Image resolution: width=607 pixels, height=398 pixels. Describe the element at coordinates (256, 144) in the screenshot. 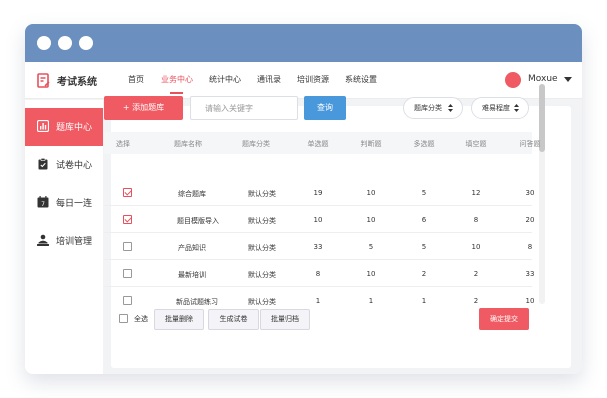

I see `column-header: 题库分类` at that location.